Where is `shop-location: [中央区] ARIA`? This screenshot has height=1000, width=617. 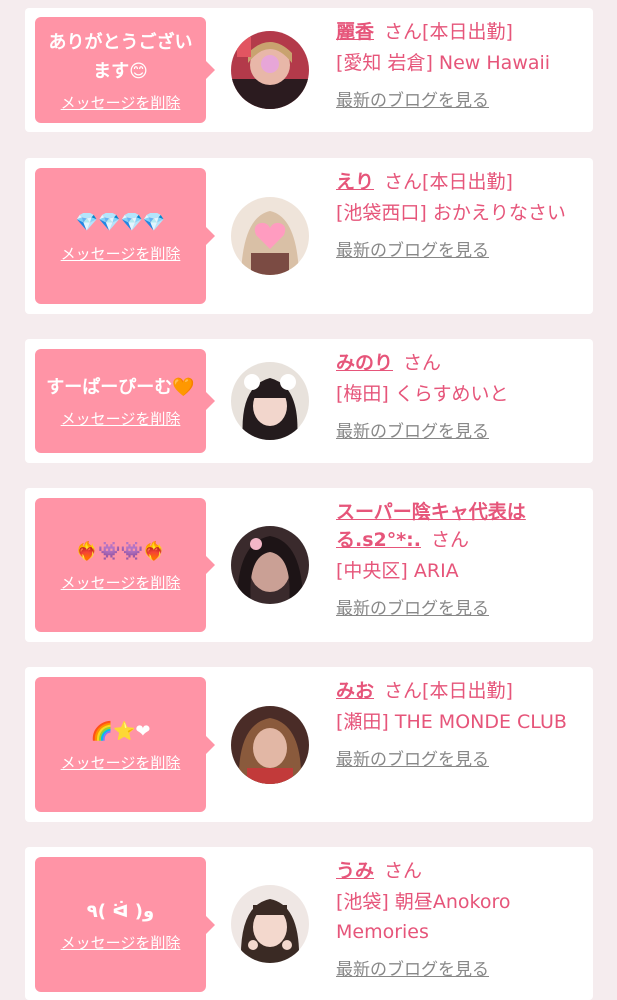 shop-location: [中央区] ARIA is located at coordinates (397, 571).